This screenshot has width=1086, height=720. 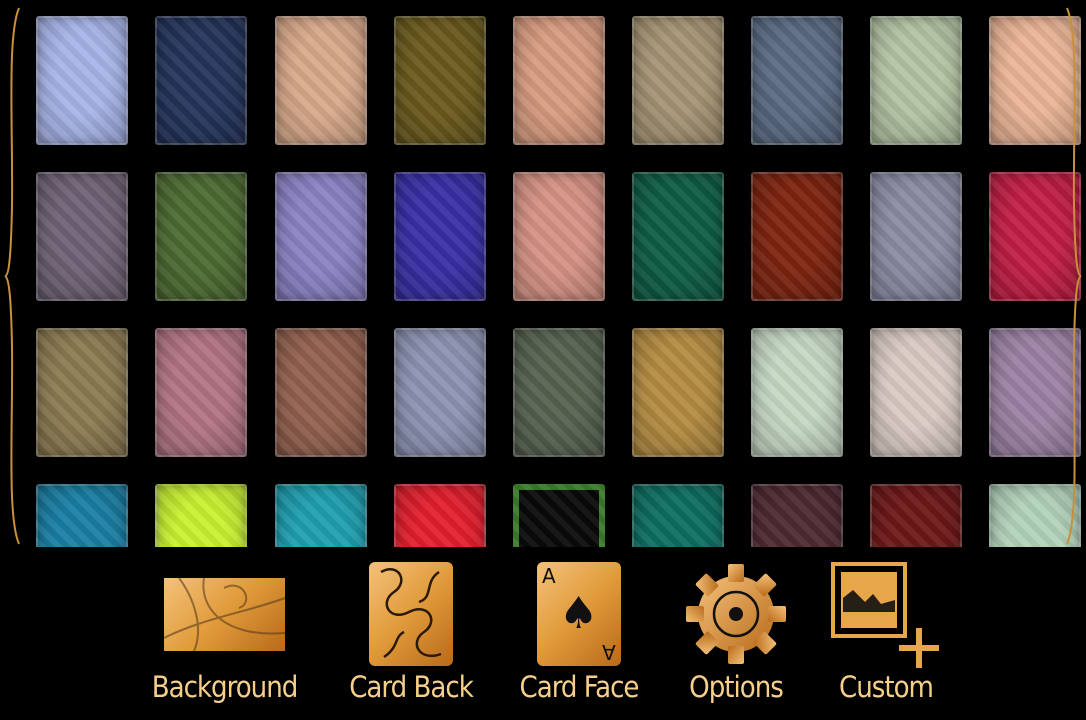 What do you see at coordinates (885, 615) in the screenshot?
I see `add-image-icon` at bounding box center [885, 615].